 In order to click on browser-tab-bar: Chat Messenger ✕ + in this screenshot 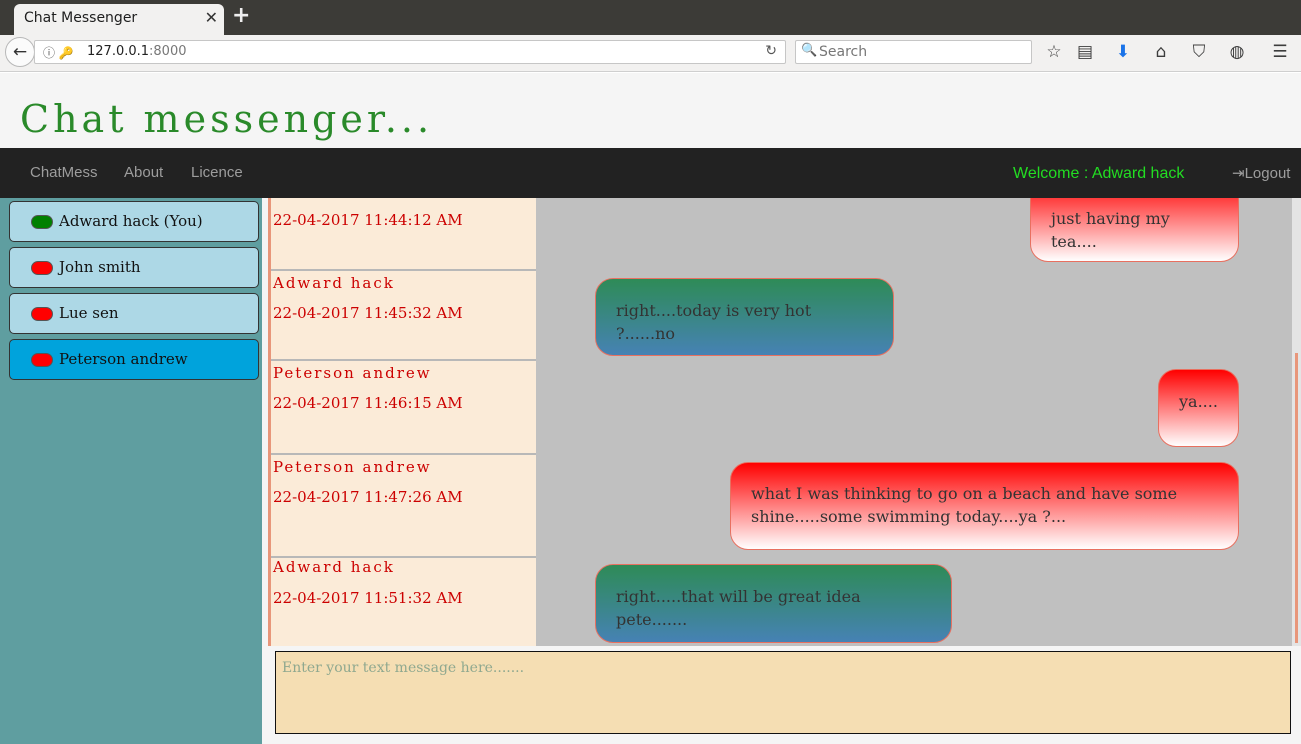, I will do `click(650, 17)`.